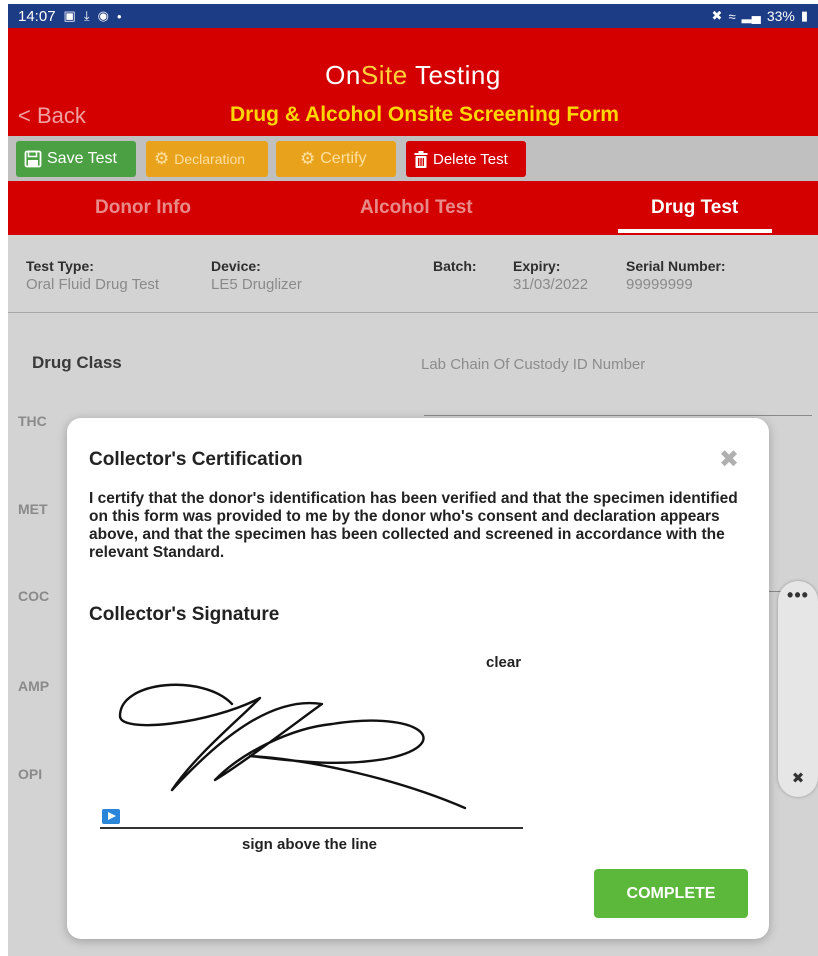  I want to click on floating-side-panel: ••• ✖, so click(798, 689).